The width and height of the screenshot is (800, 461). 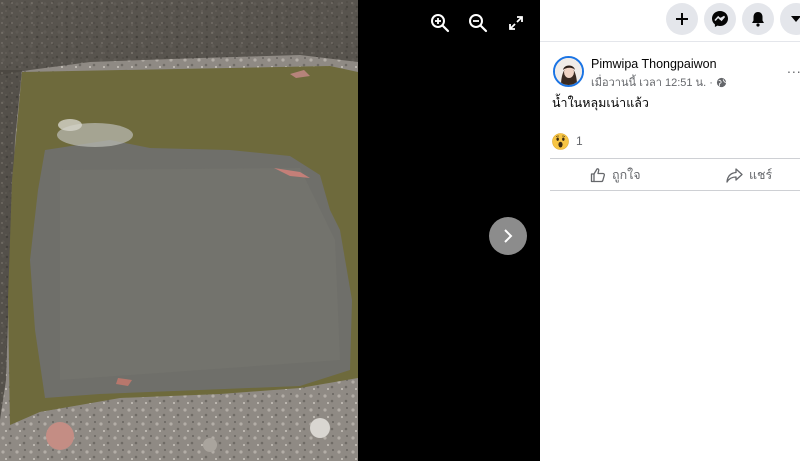 I want to click on author-name: Pimwipa Thongpaiwon, so click(x=654, y=64).